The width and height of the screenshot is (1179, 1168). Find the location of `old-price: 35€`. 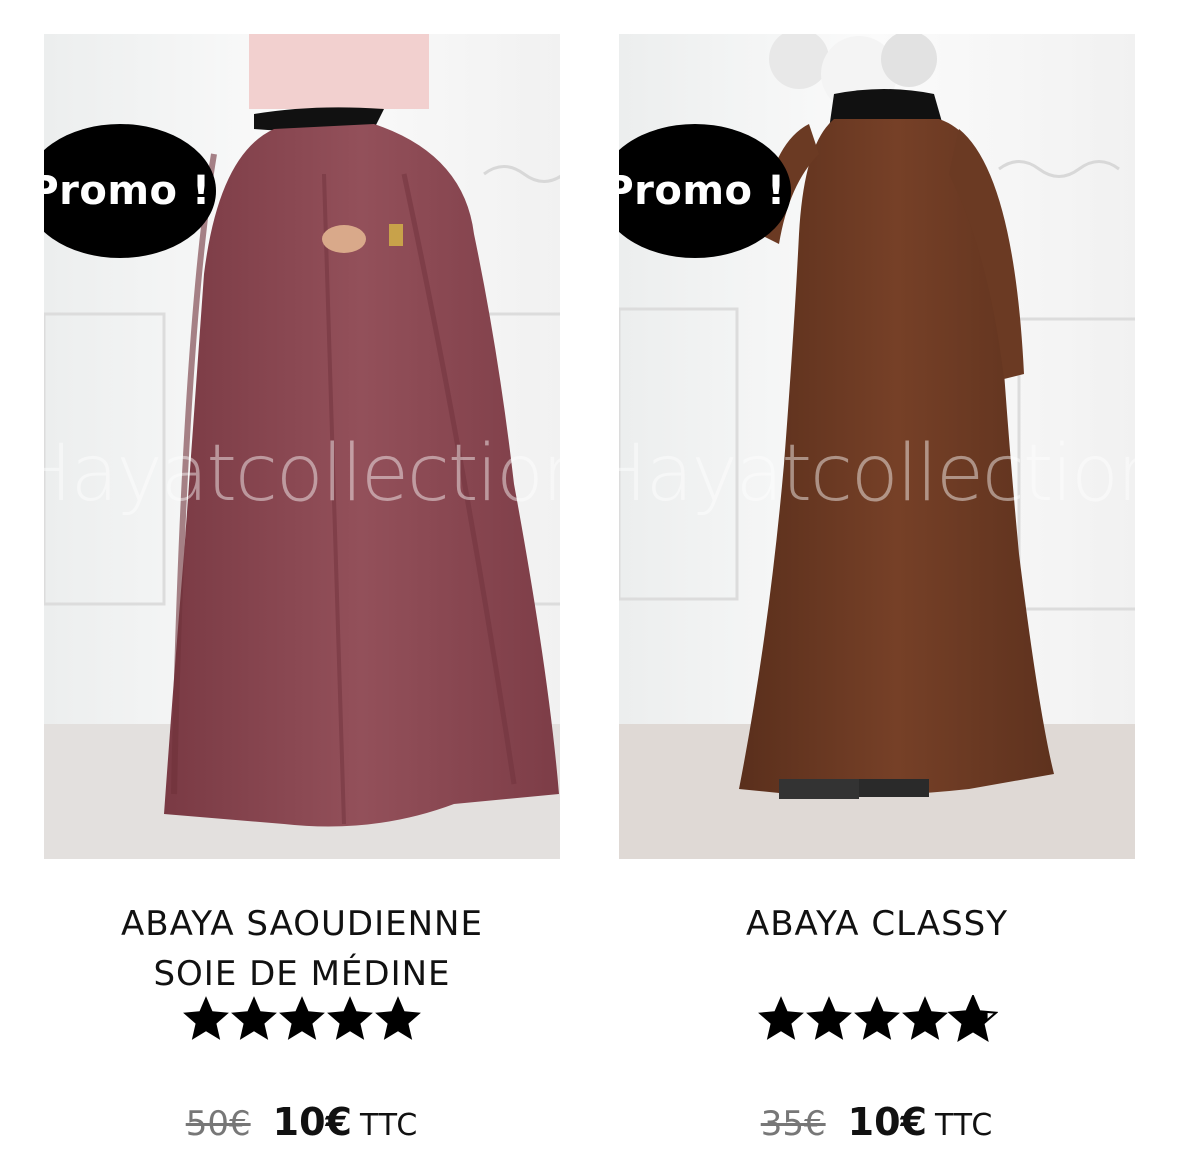

old-price: 35€ is located at coordinates (793, 1124).